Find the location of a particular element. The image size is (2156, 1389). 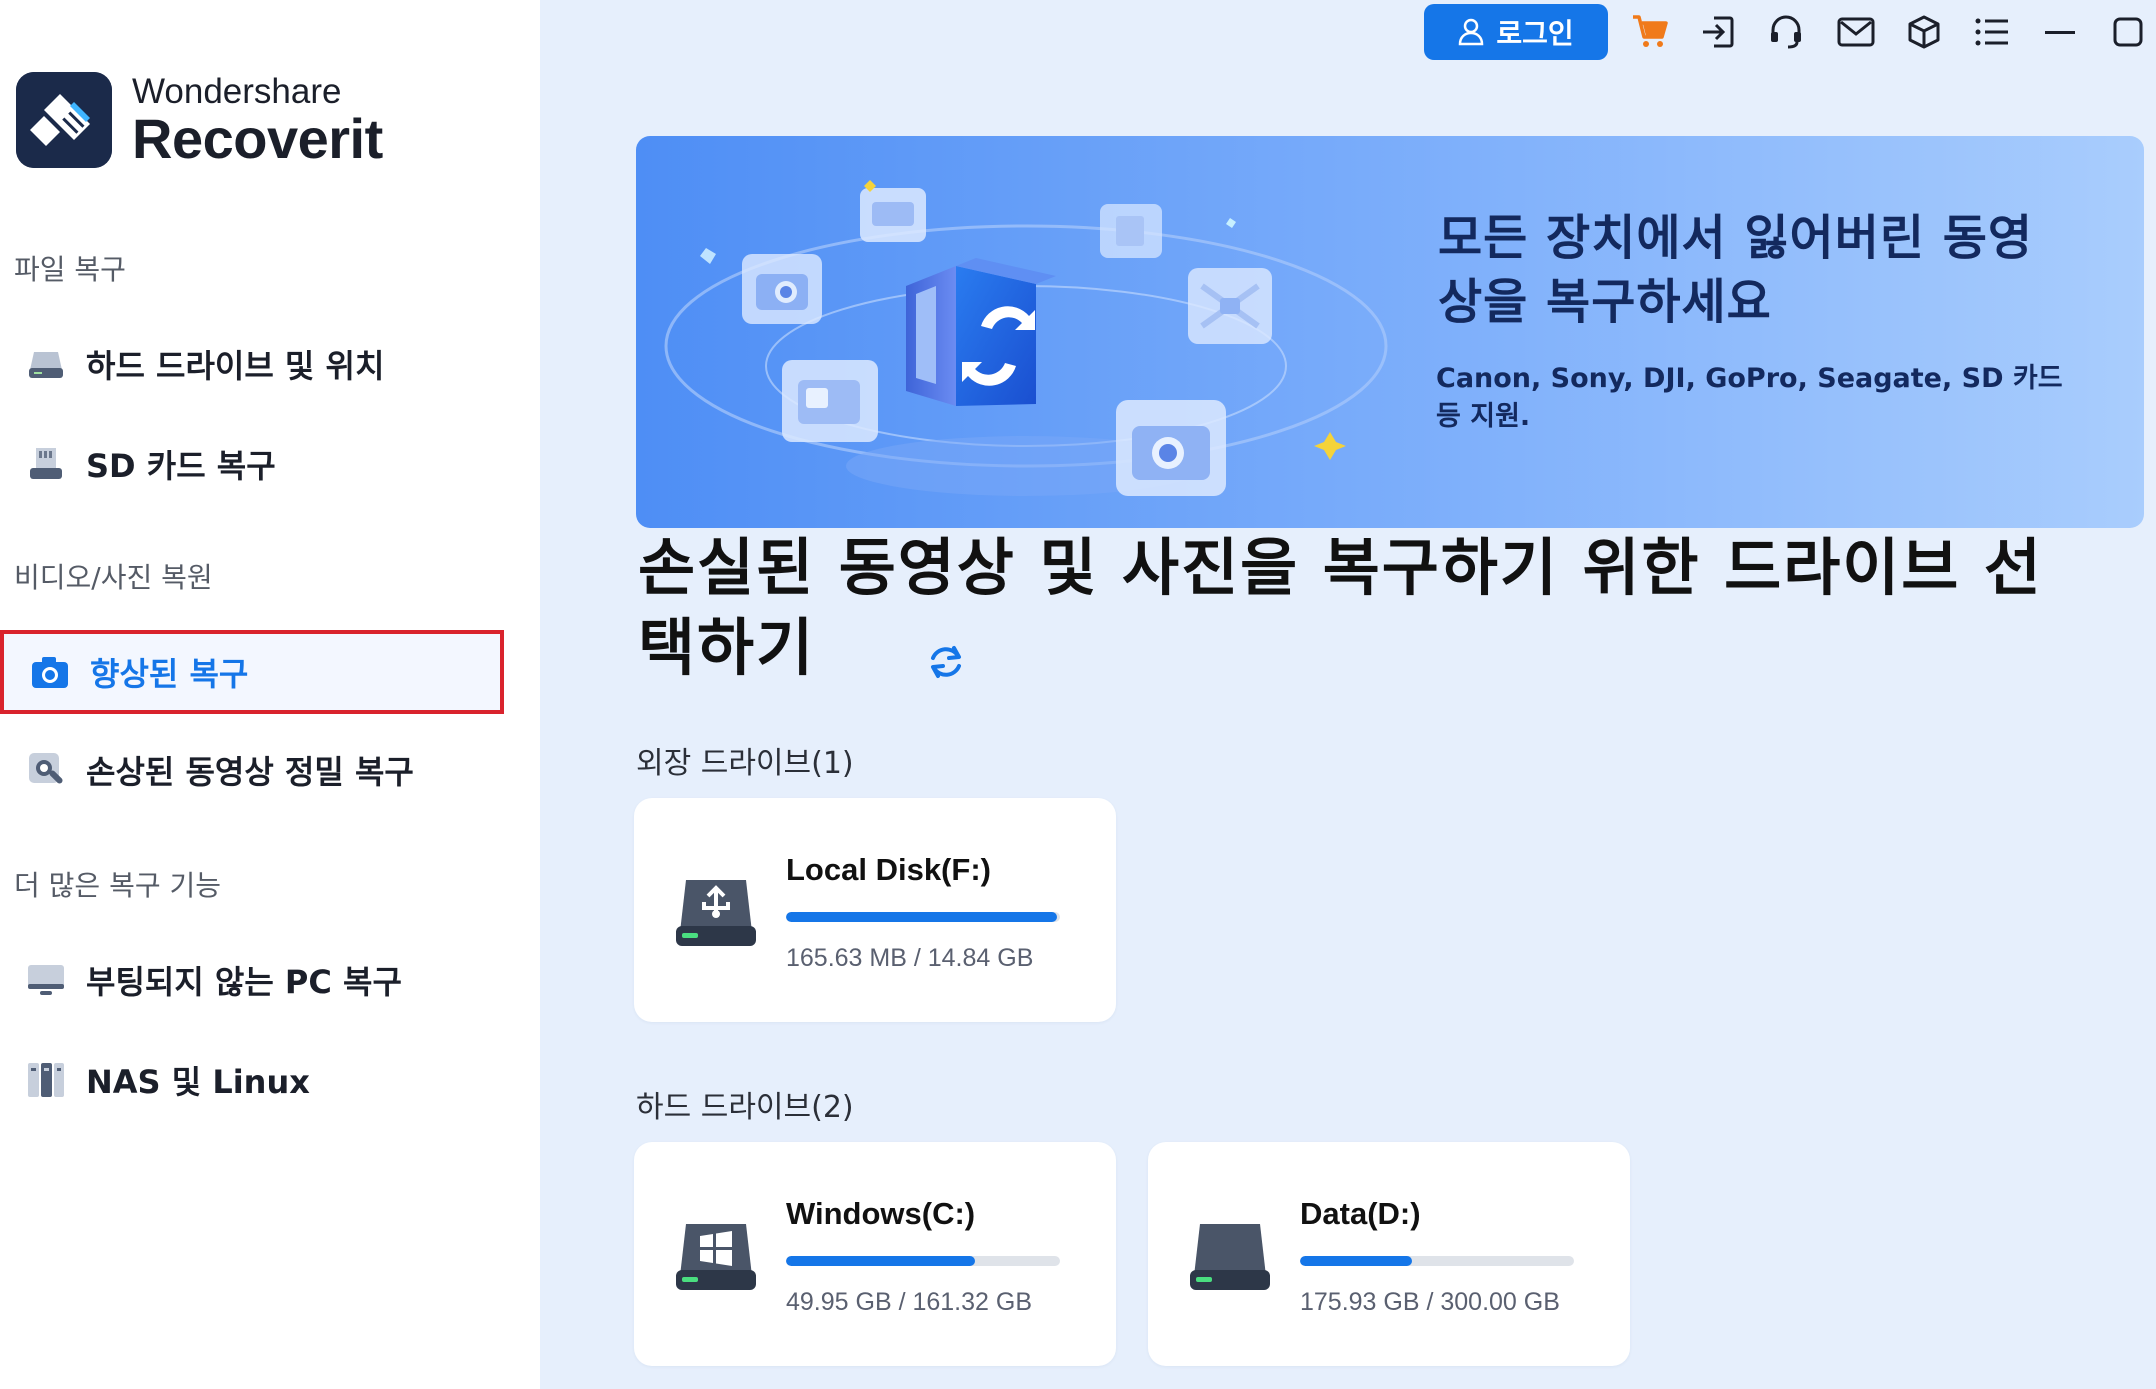

sign-in-icon is located at coordinates (1718, 32).